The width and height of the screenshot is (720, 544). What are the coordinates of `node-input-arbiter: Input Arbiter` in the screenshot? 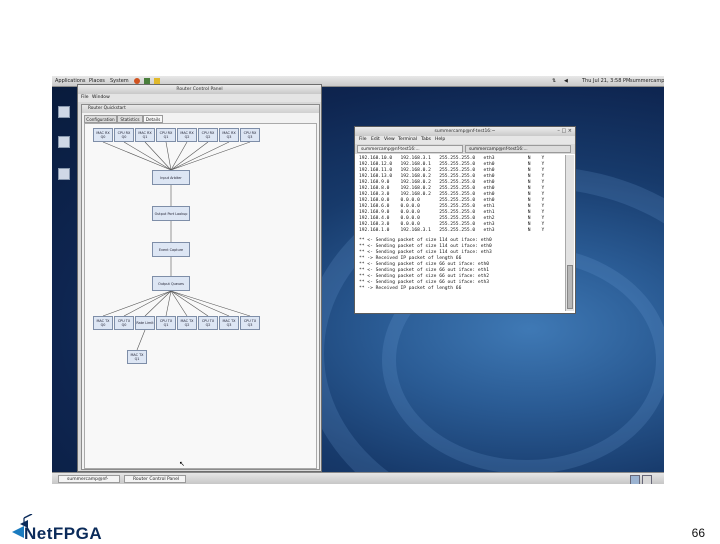 It's located at (171, 177).